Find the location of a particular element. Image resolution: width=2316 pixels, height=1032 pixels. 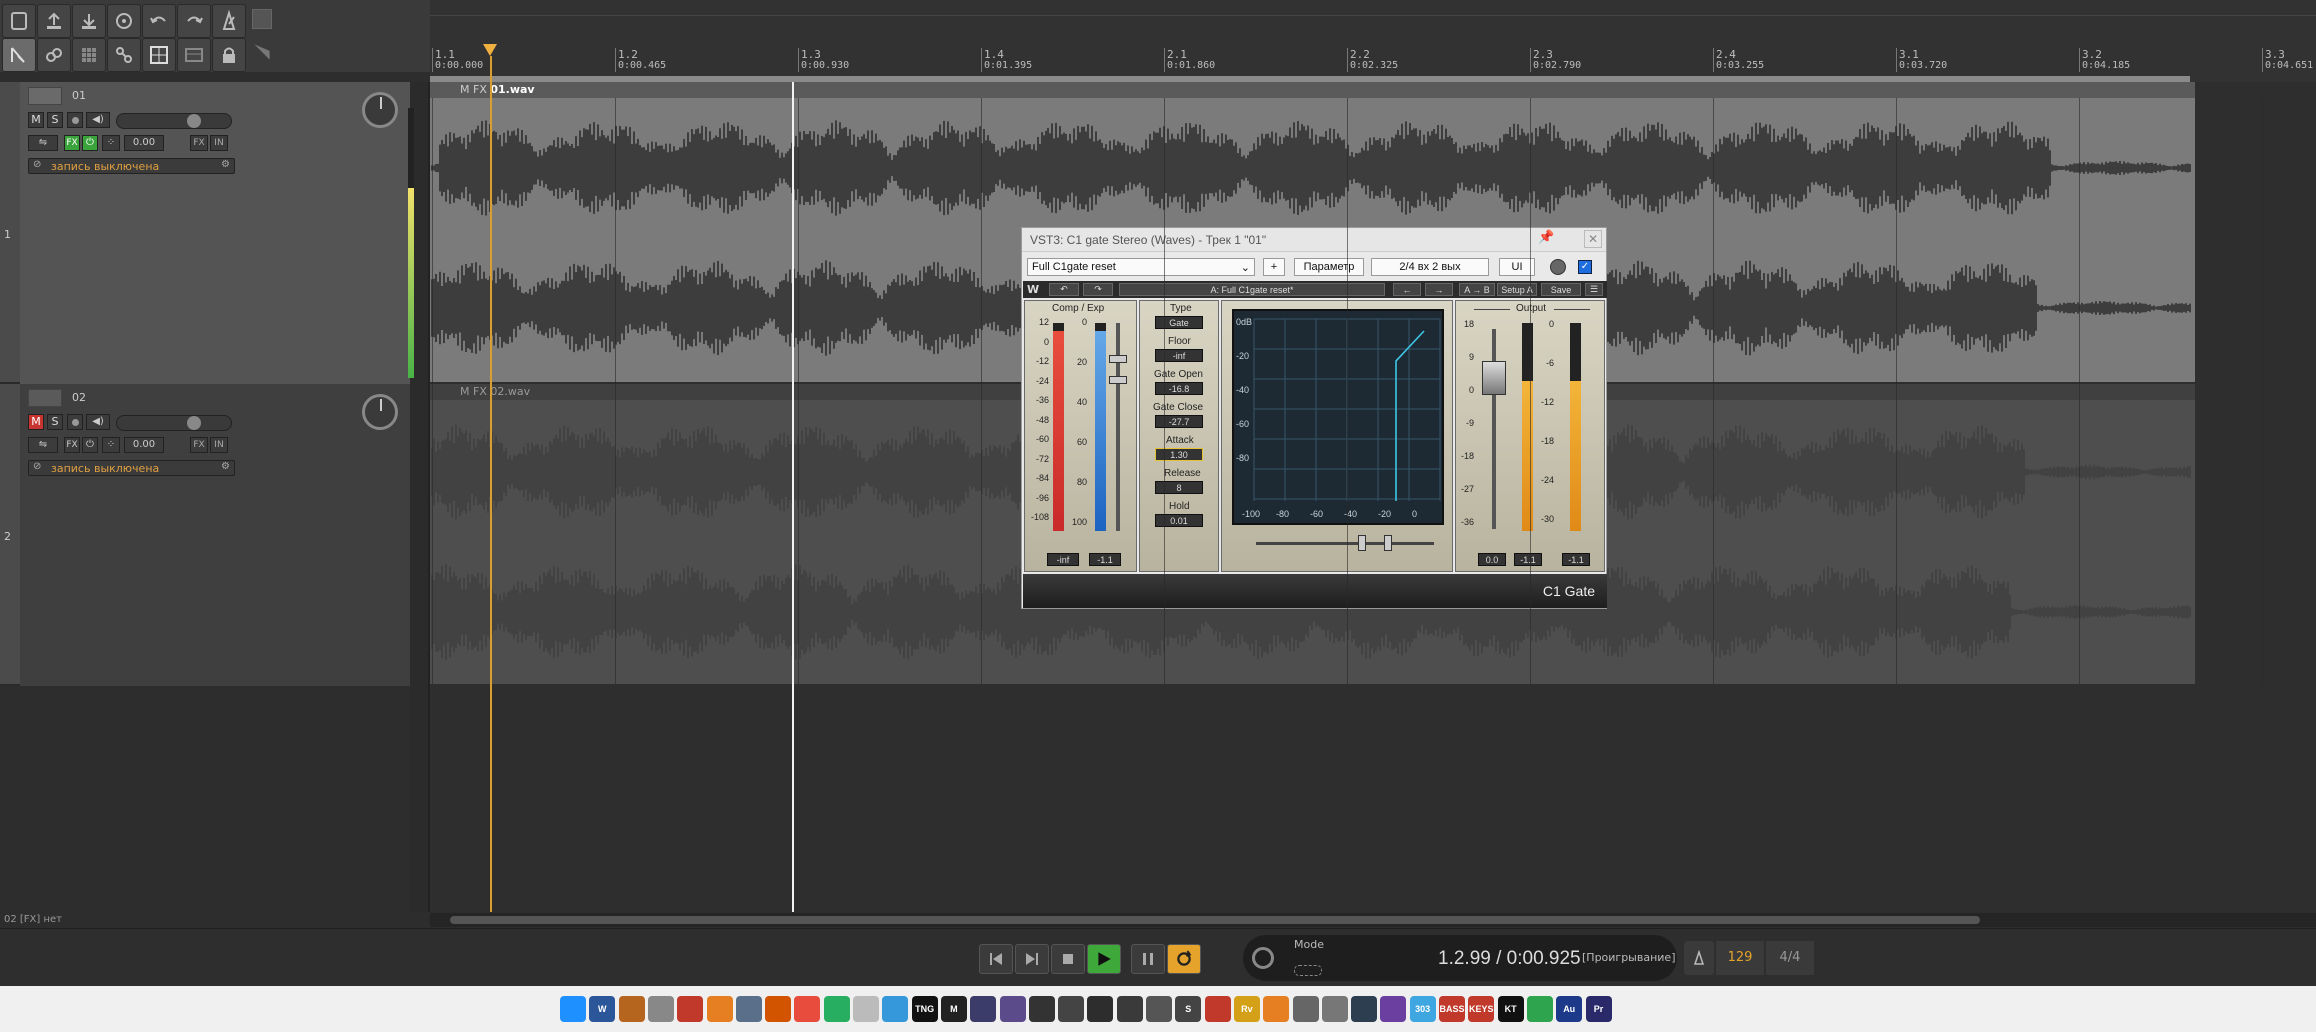

setup-button: Setup A is located at coordinates (1517, 289).